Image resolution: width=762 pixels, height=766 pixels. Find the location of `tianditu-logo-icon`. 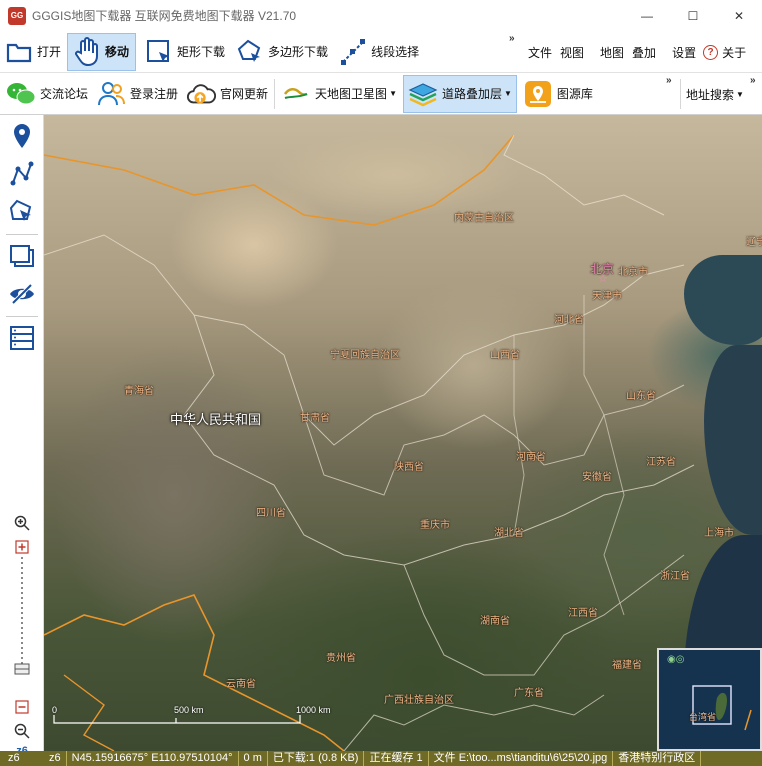

tianditu-logo-icon is located at coordinates (296, 94).